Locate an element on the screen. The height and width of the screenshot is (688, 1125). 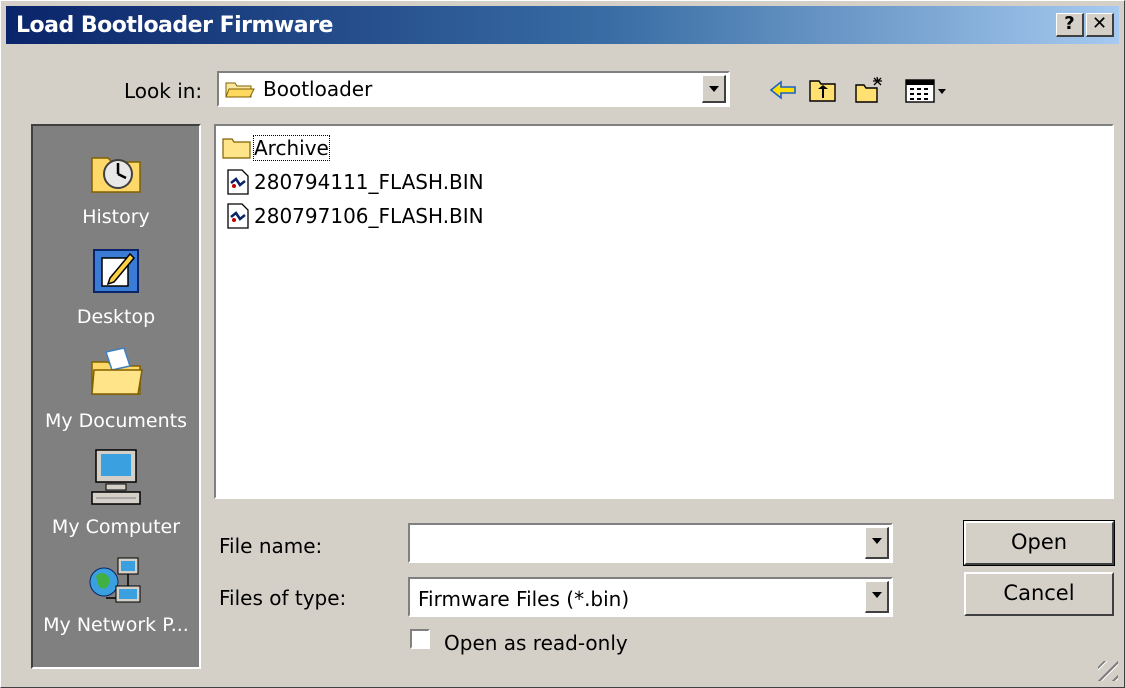
desktop-icon is located at coordinates (116, 271).